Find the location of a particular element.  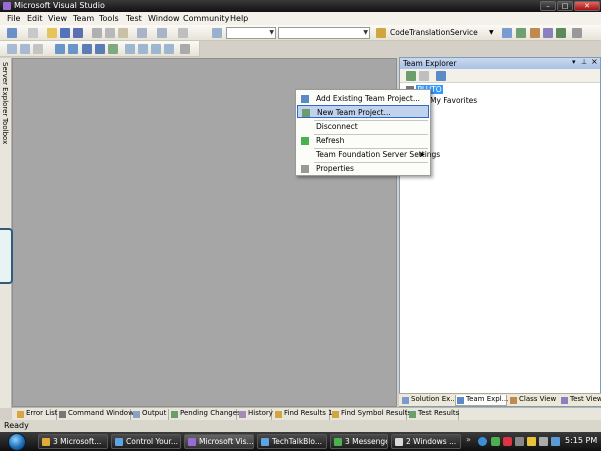

browser-icon is located at coordinates (265, 442).